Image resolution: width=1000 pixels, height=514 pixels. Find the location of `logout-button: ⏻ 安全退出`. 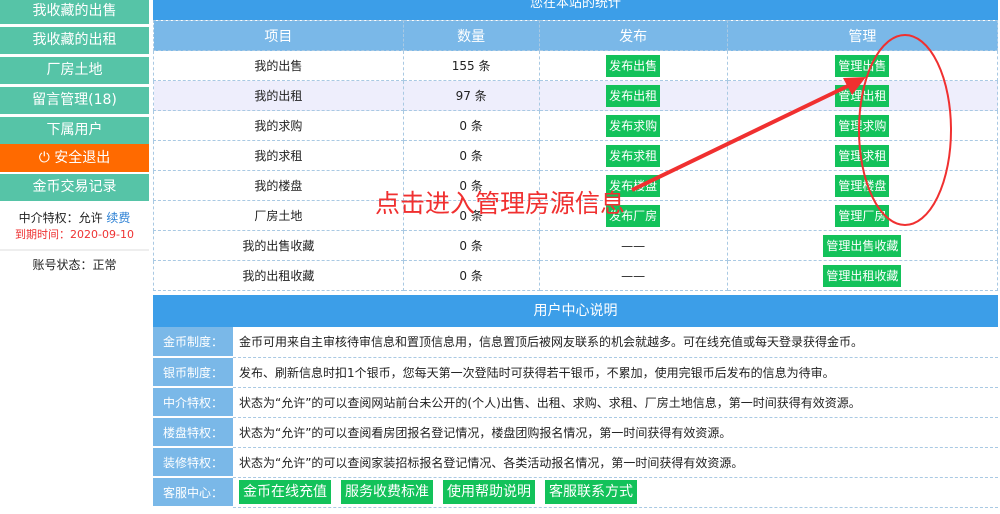

logout-button: ⏻ 安全退出 is located at coordinates (74, 158).